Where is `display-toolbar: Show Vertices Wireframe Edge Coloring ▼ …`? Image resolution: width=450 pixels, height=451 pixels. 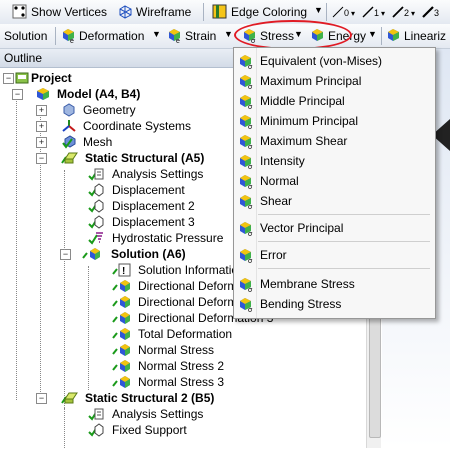
display-toolbar: Show Vertices Wireframe Edge Coloring ▼ … is located at coordinates (225, 12).